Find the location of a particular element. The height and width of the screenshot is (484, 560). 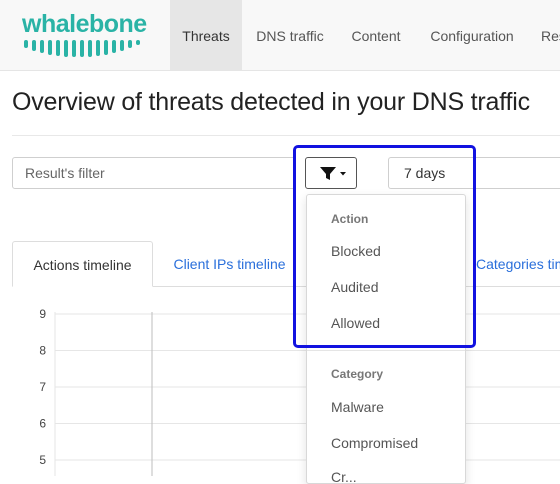

y-tick-label: 6 is located at coordinates (42, 424).